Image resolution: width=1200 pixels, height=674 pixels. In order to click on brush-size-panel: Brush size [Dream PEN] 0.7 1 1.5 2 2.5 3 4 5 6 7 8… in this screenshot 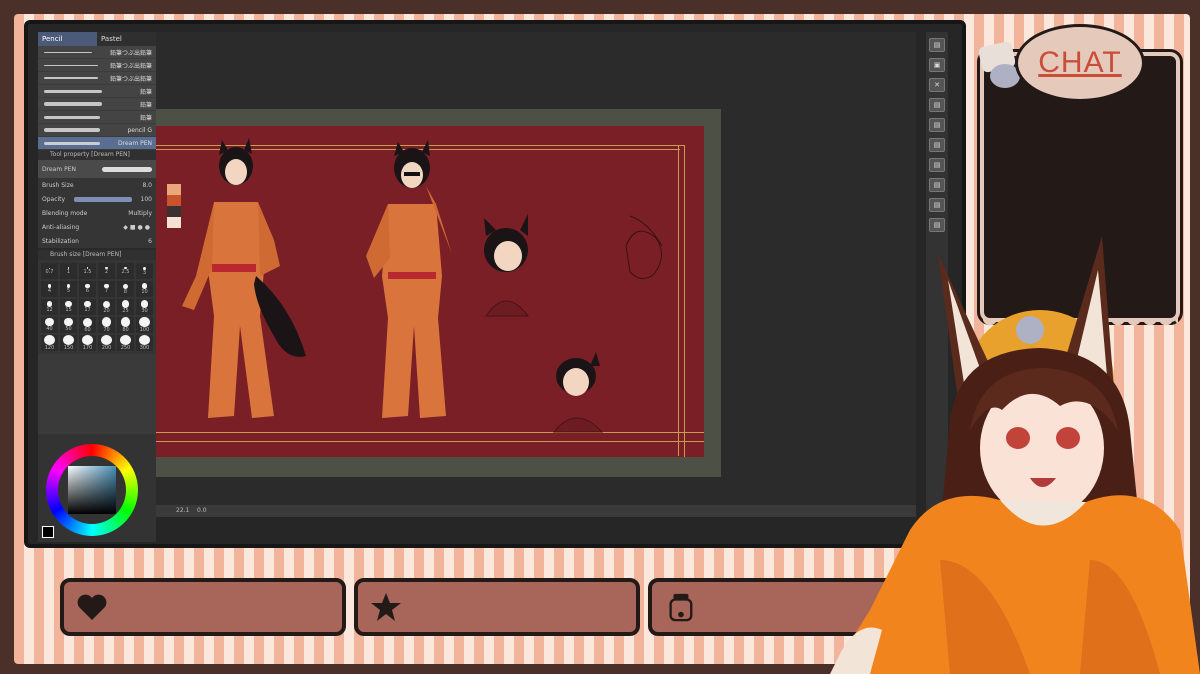, I will do `click(97, 301)`.